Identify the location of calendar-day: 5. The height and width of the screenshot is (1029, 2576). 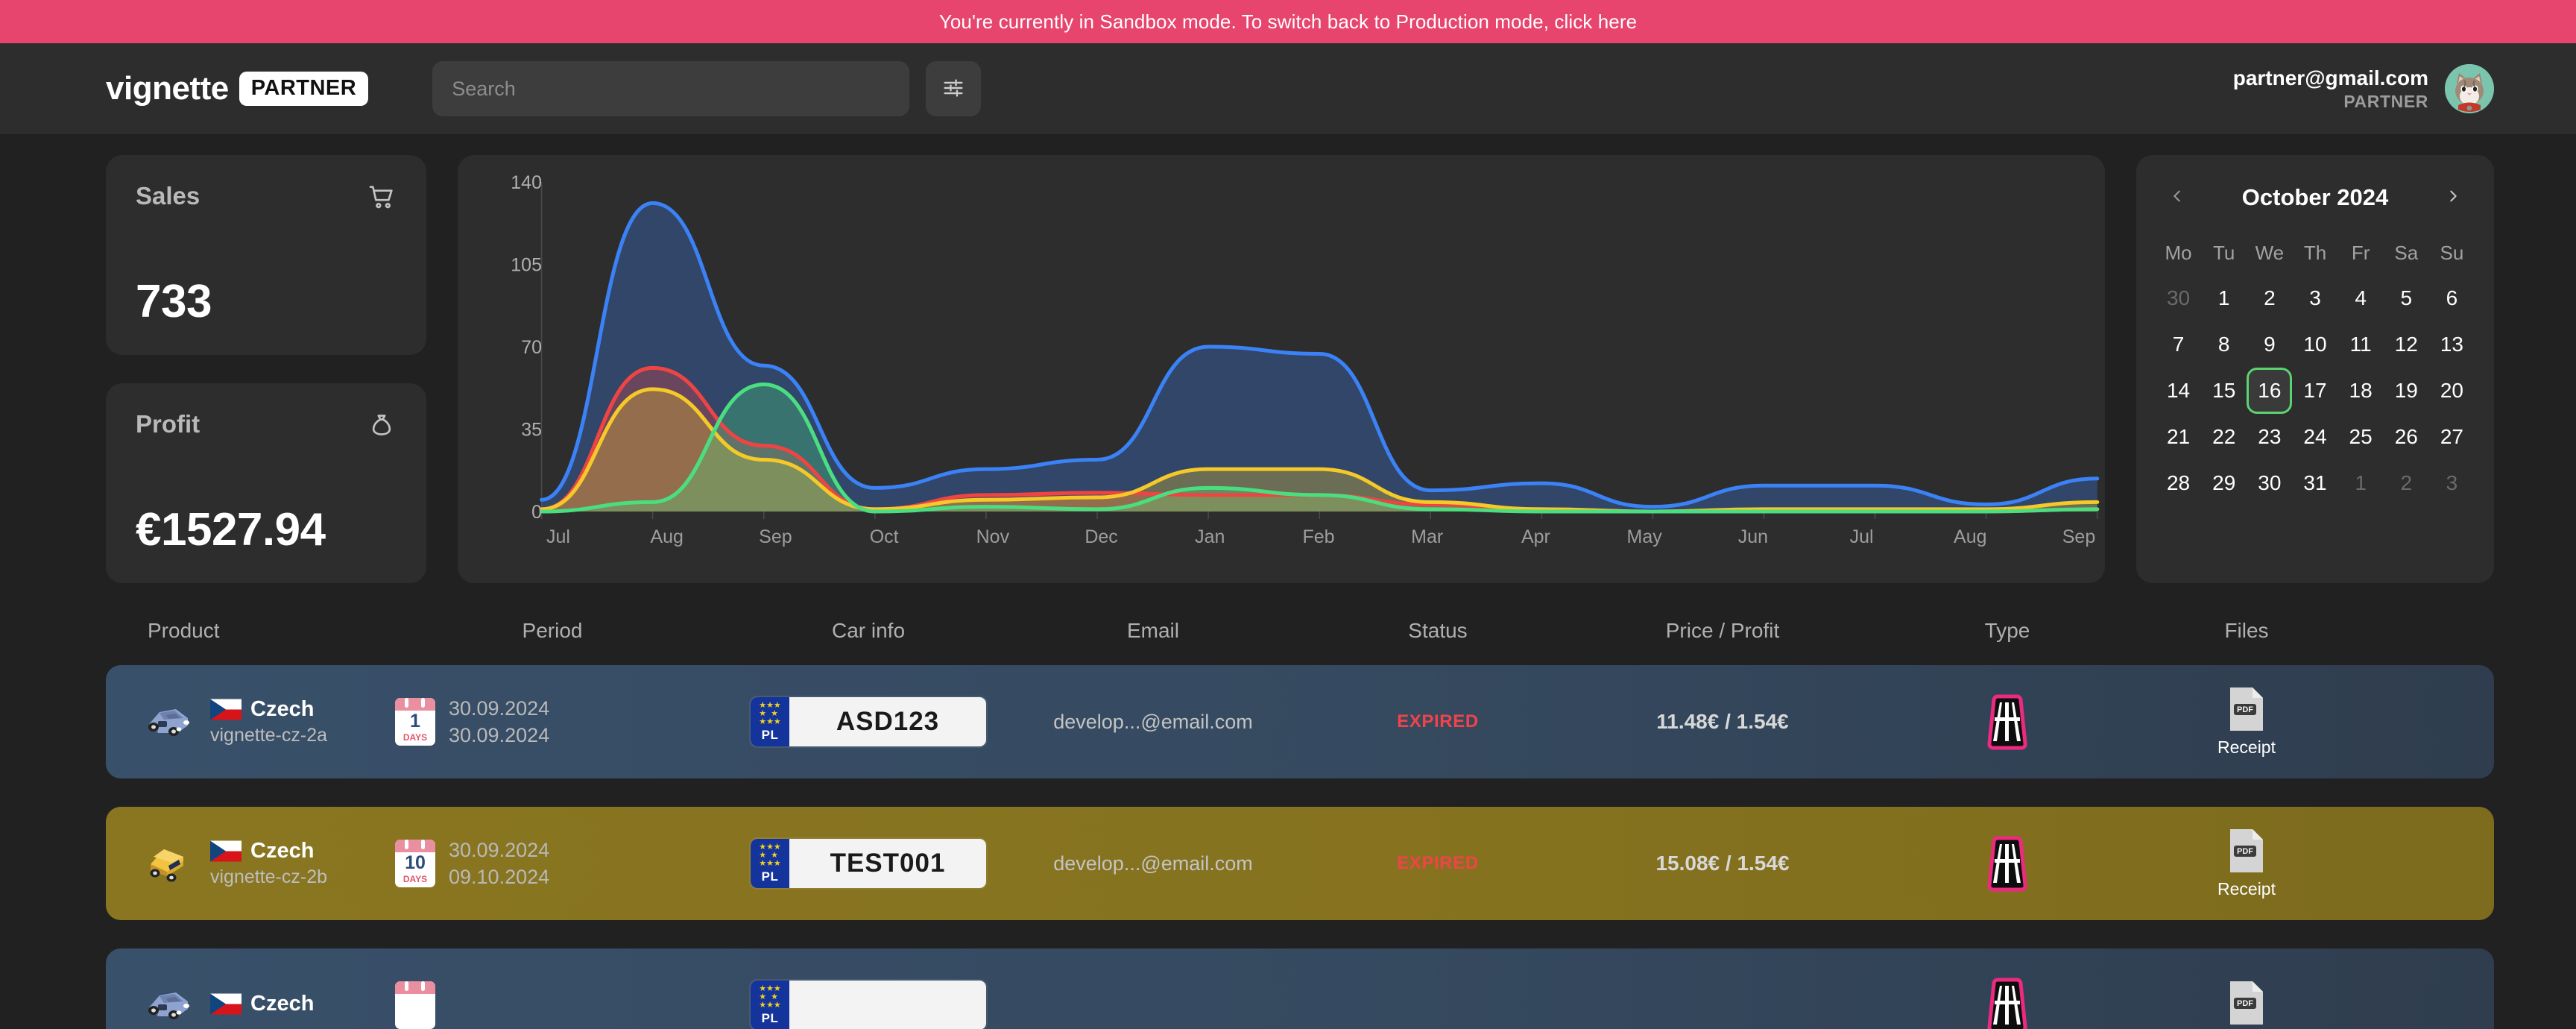
(2406, 298).